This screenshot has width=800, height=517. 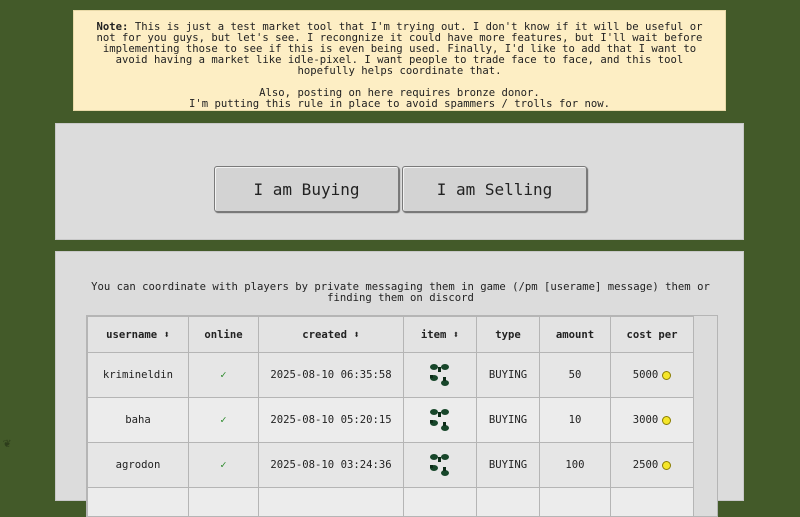 What do you see at coordinates (331, 465) in the screenshot?
I see `cell-created: 2025-08-10 03:24:36` at bounding box center [331, 465].